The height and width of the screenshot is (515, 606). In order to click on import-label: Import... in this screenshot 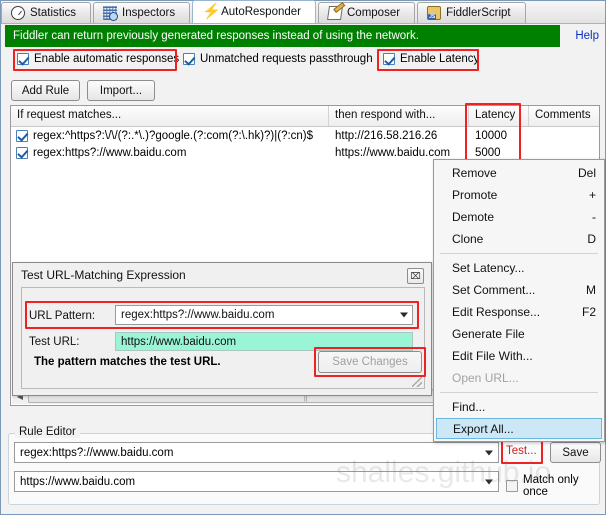, I will do `click(121, 90)`.